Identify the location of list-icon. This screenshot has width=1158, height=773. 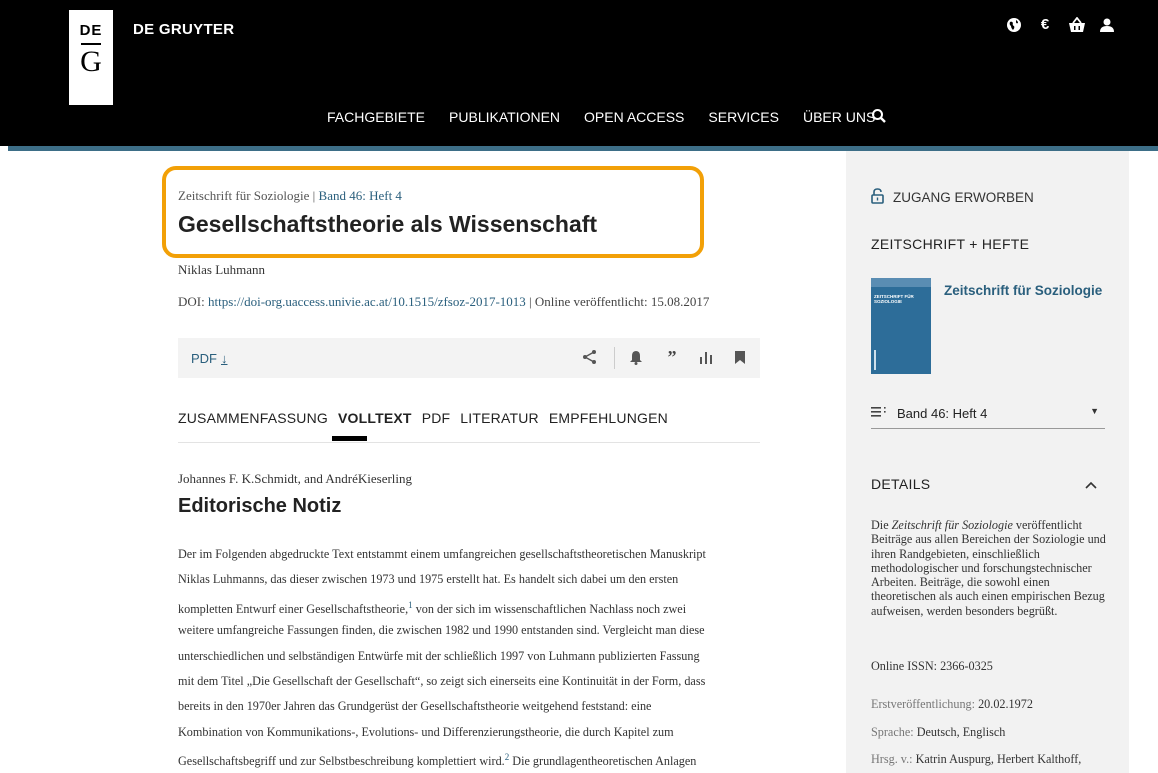
(879, 413).